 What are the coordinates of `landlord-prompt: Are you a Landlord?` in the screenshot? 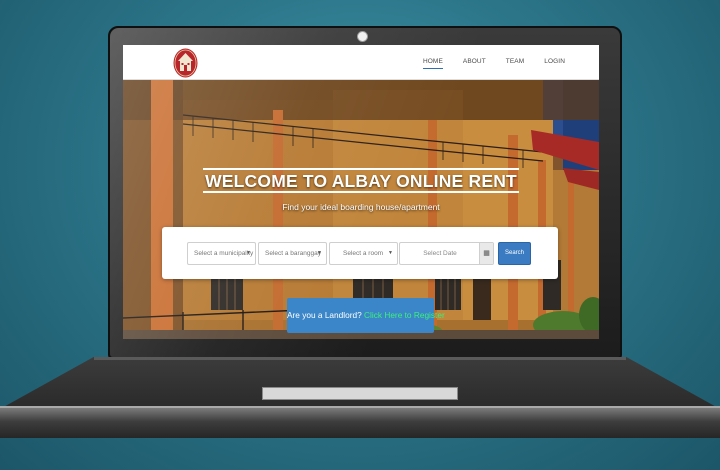 It's located at (324, 315).